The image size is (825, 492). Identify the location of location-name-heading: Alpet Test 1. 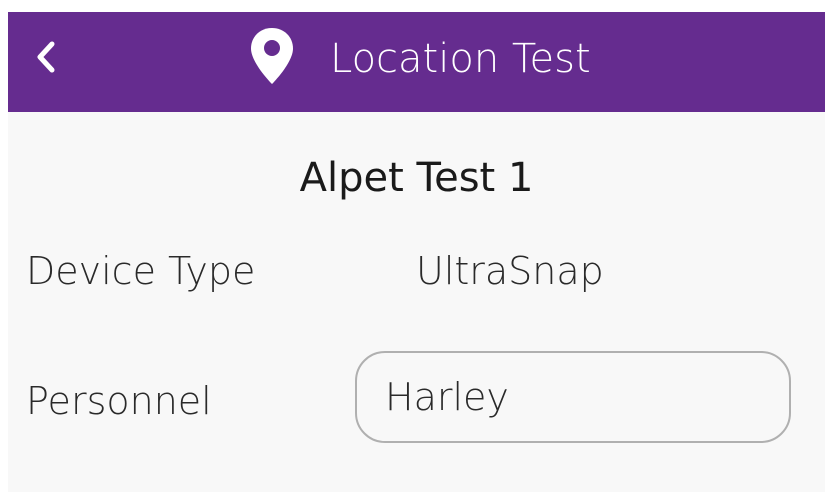
(416, 178).